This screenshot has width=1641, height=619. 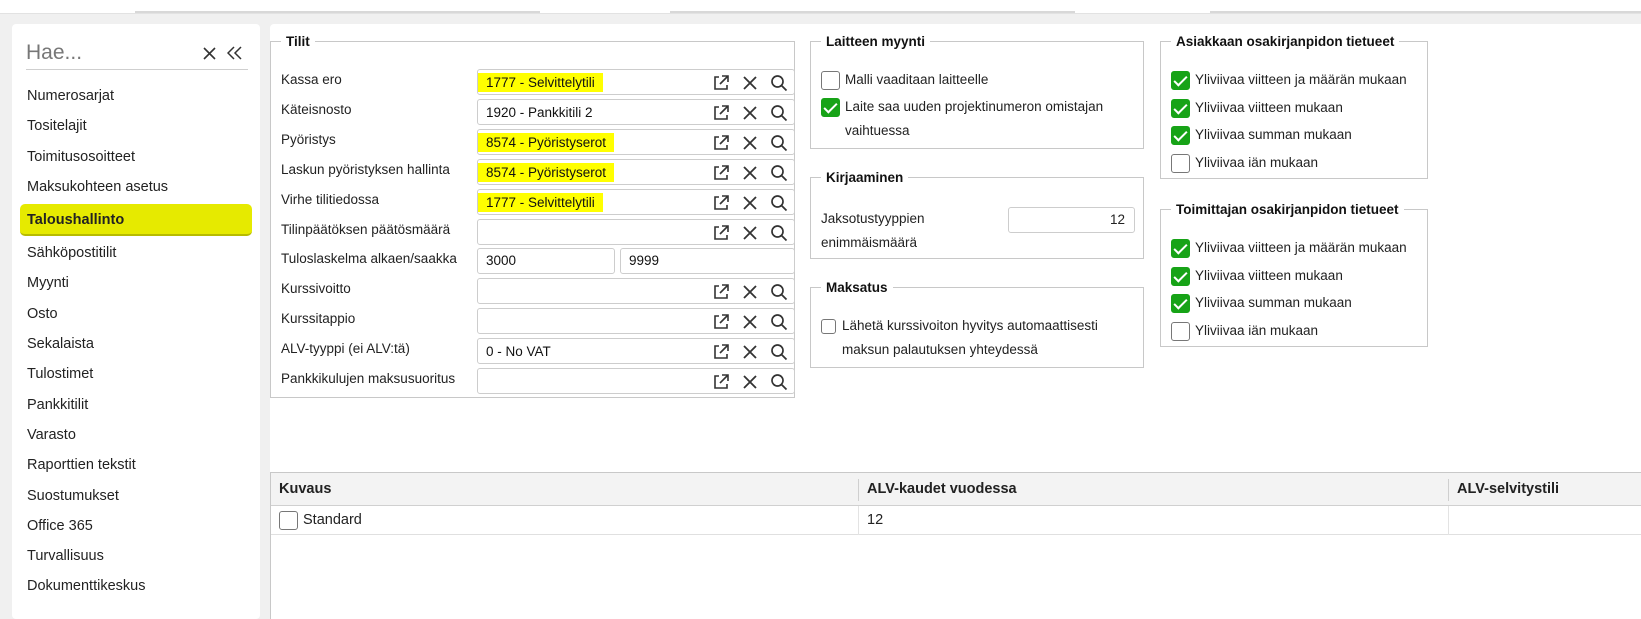 What do you see at coordinates (707, 261) in the screenshot?
I see `range-to-input: 9999` at bounding box center [707, 261].